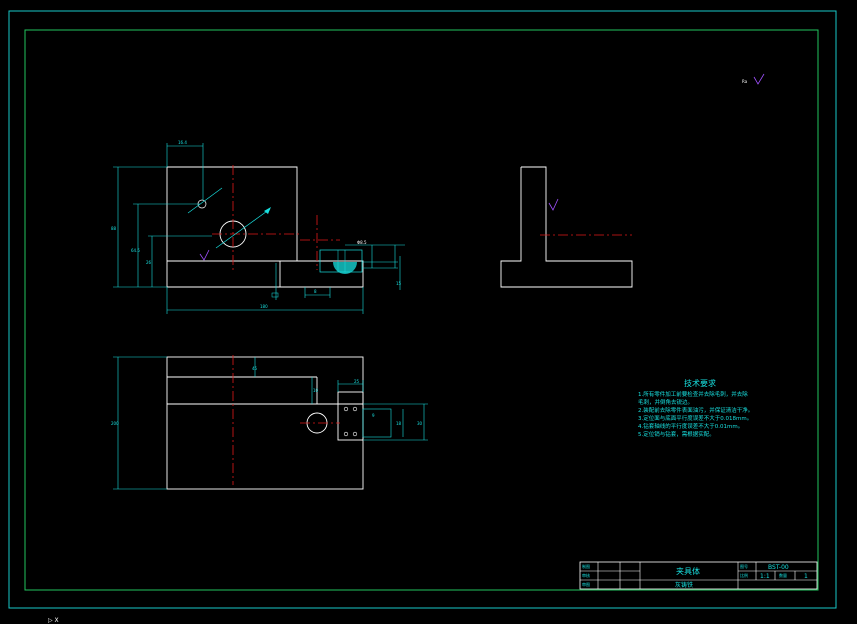 The width and height of the screenshot is (857, 624). Describe the element at coordinates (362, 242) in the screenshot. I see `dim-hole-dia: Φ8.5` at that location.